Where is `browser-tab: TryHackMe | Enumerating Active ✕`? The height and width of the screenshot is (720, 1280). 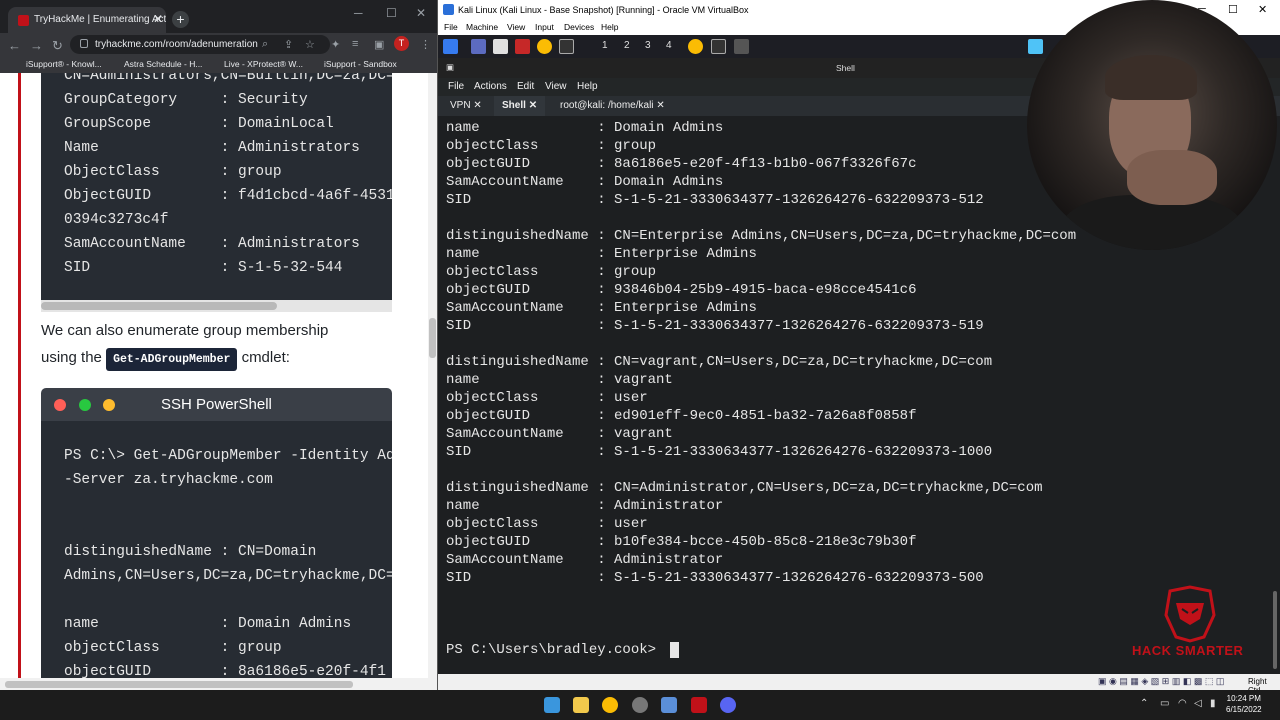 browser-tab: TryHackMe | Enumerating Active ✕ is located at coordinates (87, 20).